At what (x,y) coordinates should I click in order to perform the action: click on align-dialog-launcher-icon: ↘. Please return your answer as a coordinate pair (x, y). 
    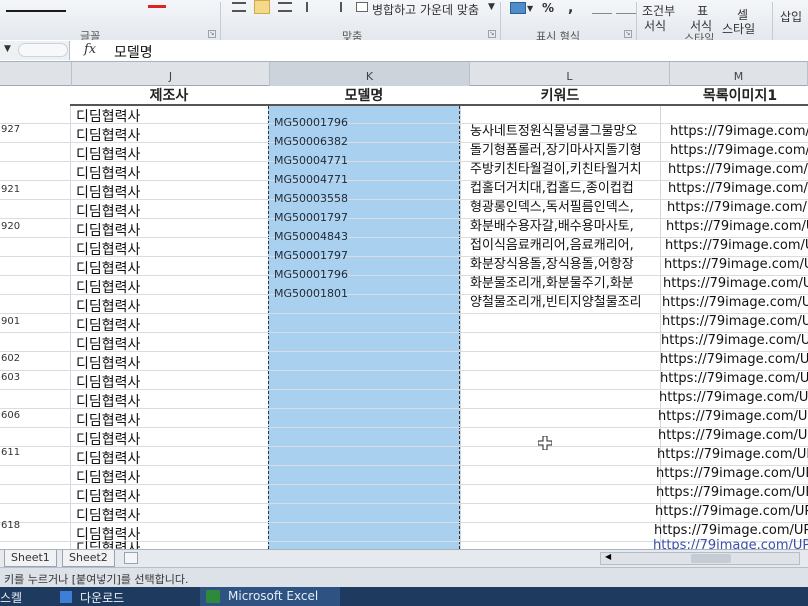
    Looking at the image, I should click on (492, 34).